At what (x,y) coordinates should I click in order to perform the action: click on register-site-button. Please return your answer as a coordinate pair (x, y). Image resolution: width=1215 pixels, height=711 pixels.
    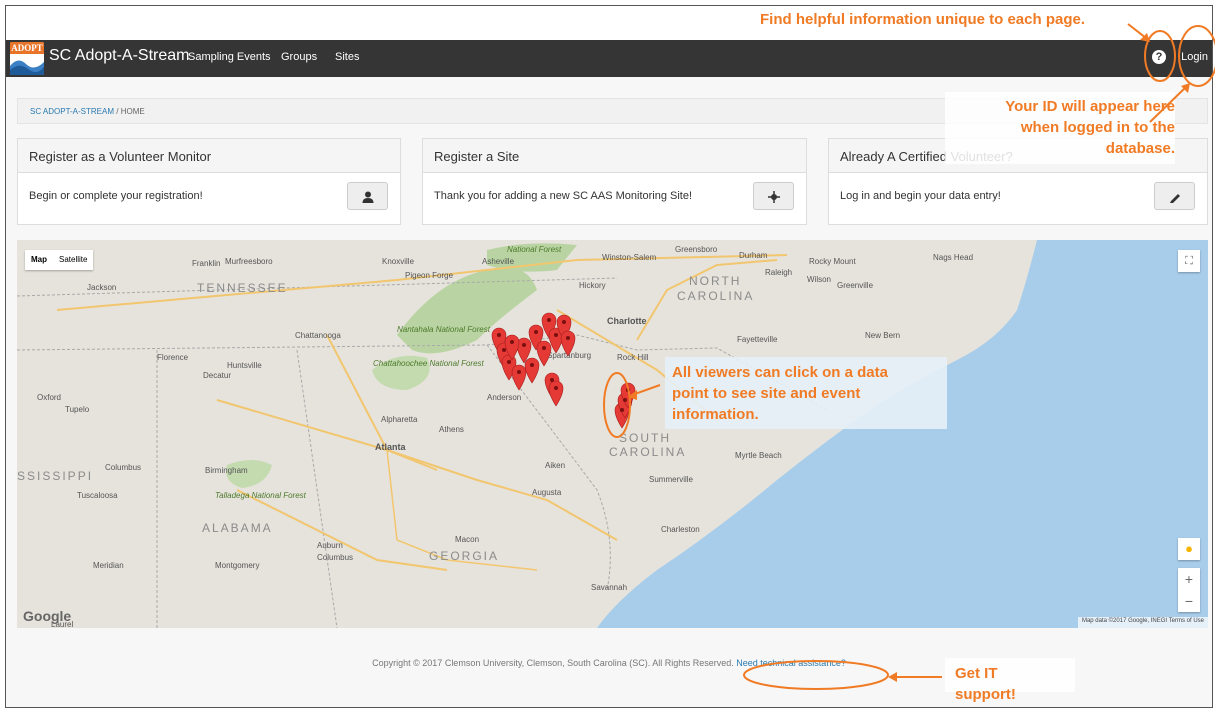
    Looking at the image, I should click on (773, 196).